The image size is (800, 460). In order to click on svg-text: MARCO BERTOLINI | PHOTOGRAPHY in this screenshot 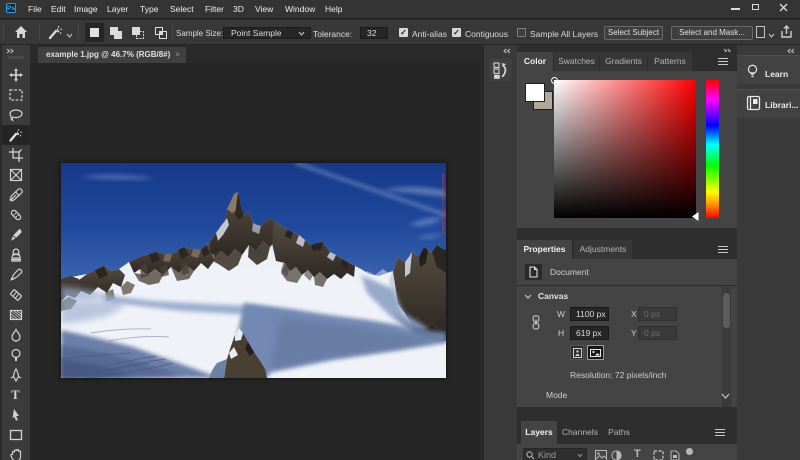, I will do `click(443, 204)`.